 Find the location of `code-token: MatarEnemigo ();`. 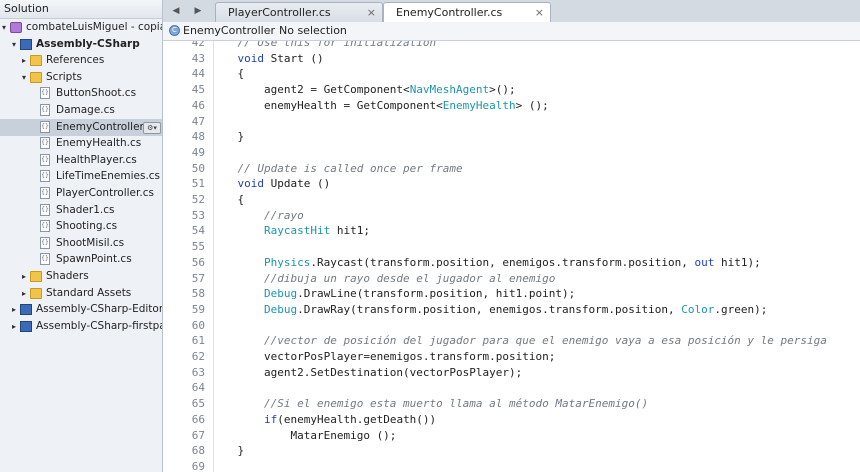

code-token: MatarEnemigo (); is located at coordinates (304, 435).